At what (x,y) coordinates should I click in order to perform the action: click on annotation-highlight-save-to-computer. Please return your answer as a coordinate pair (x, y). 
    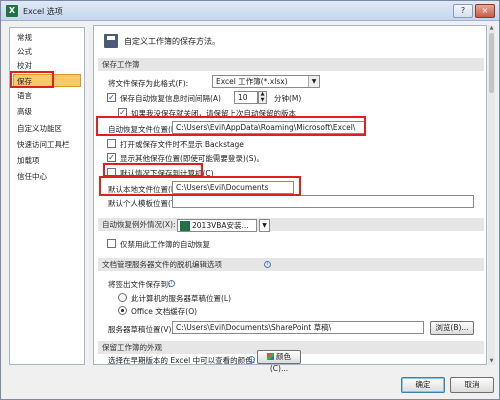
    Looking at the image, I should click on (153, 170).